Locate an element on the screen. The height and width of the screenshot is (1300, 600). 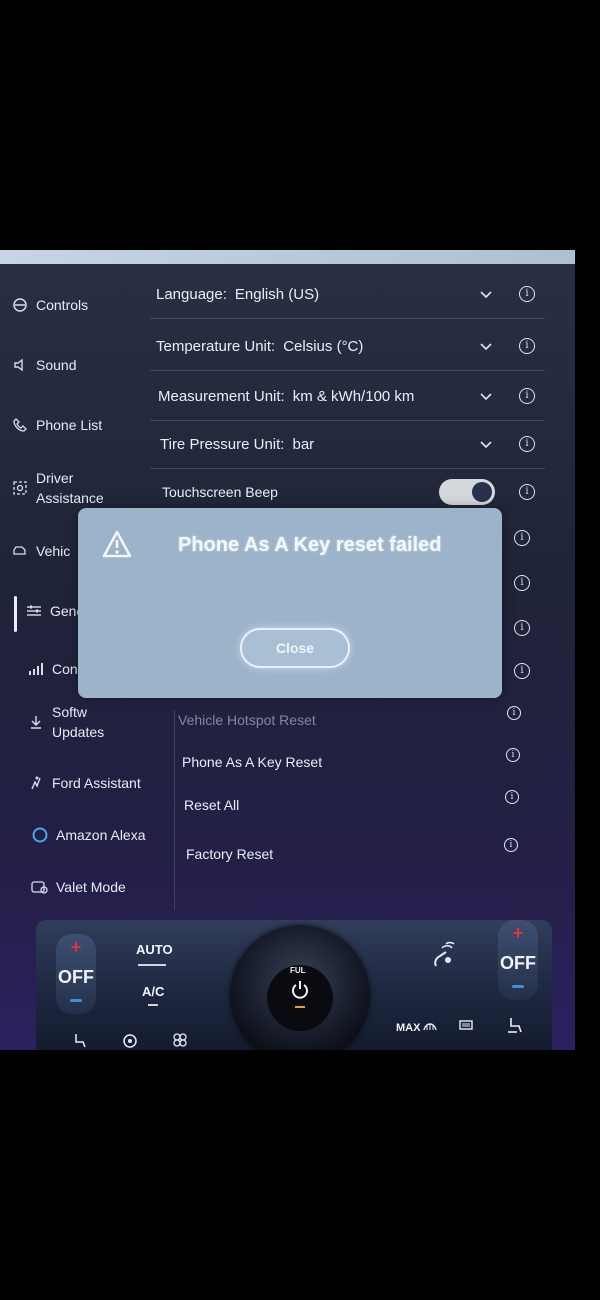
right-temp-value: OFF is located at coordinates (518, 963).